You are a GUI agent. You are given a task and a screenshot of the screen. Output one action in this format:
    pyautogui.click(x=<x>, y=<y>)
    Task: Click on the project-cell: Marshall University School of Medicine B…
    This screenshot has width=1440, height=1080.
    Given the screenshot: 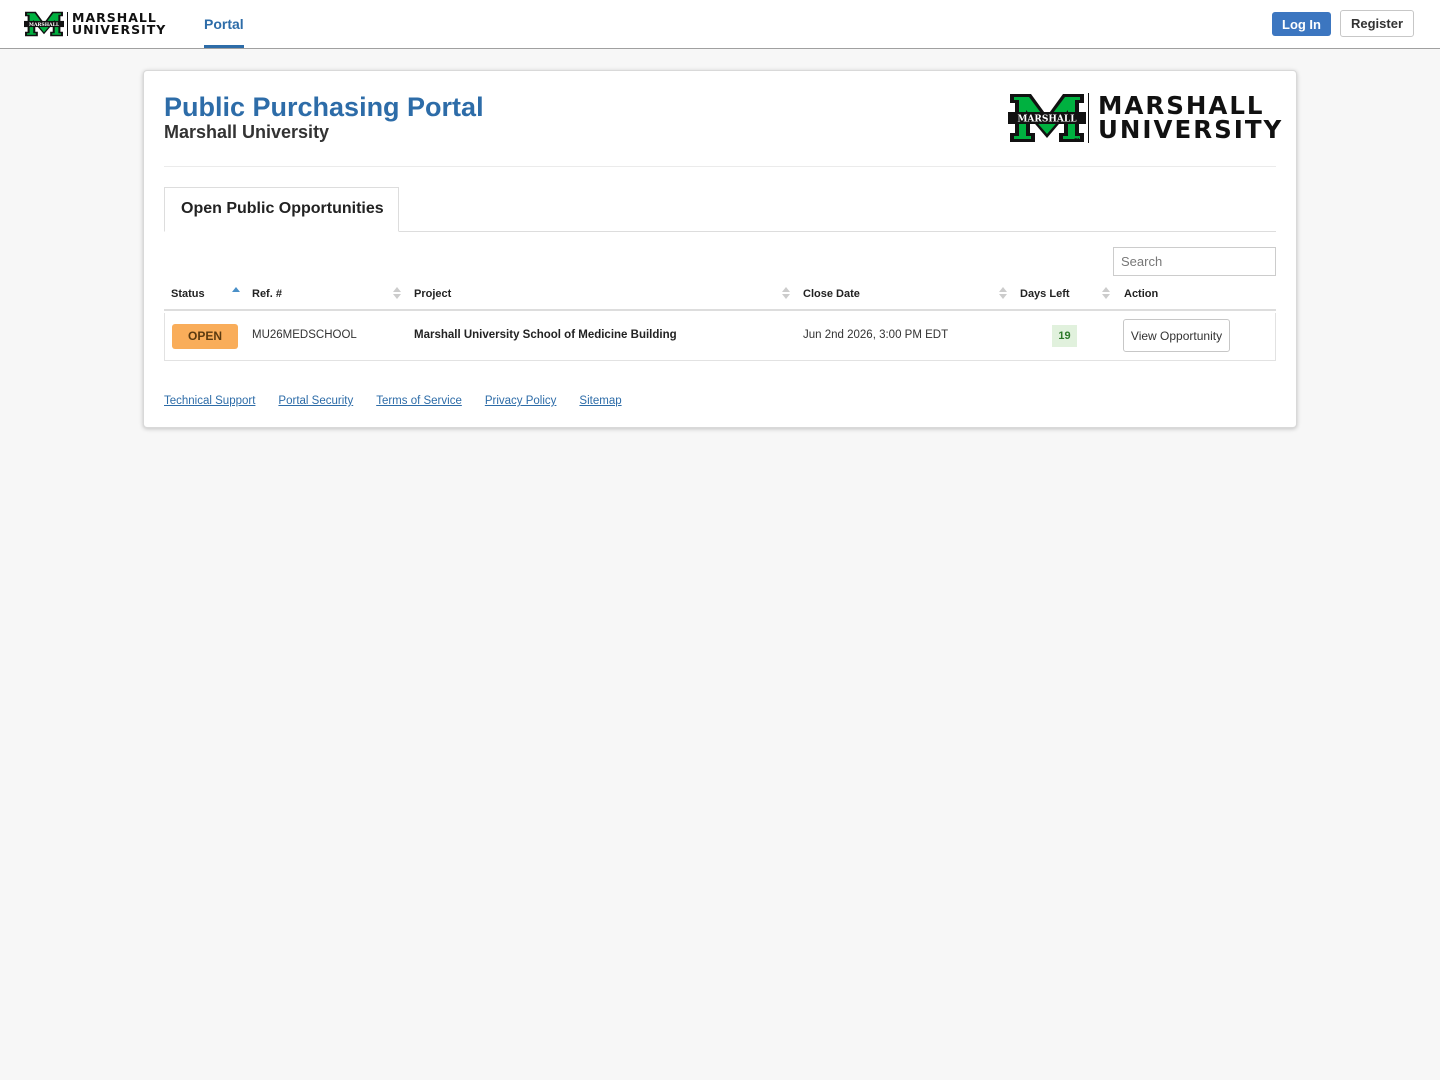 What is the action you would take?
    pyautogui.click(x=545, y=335)
    